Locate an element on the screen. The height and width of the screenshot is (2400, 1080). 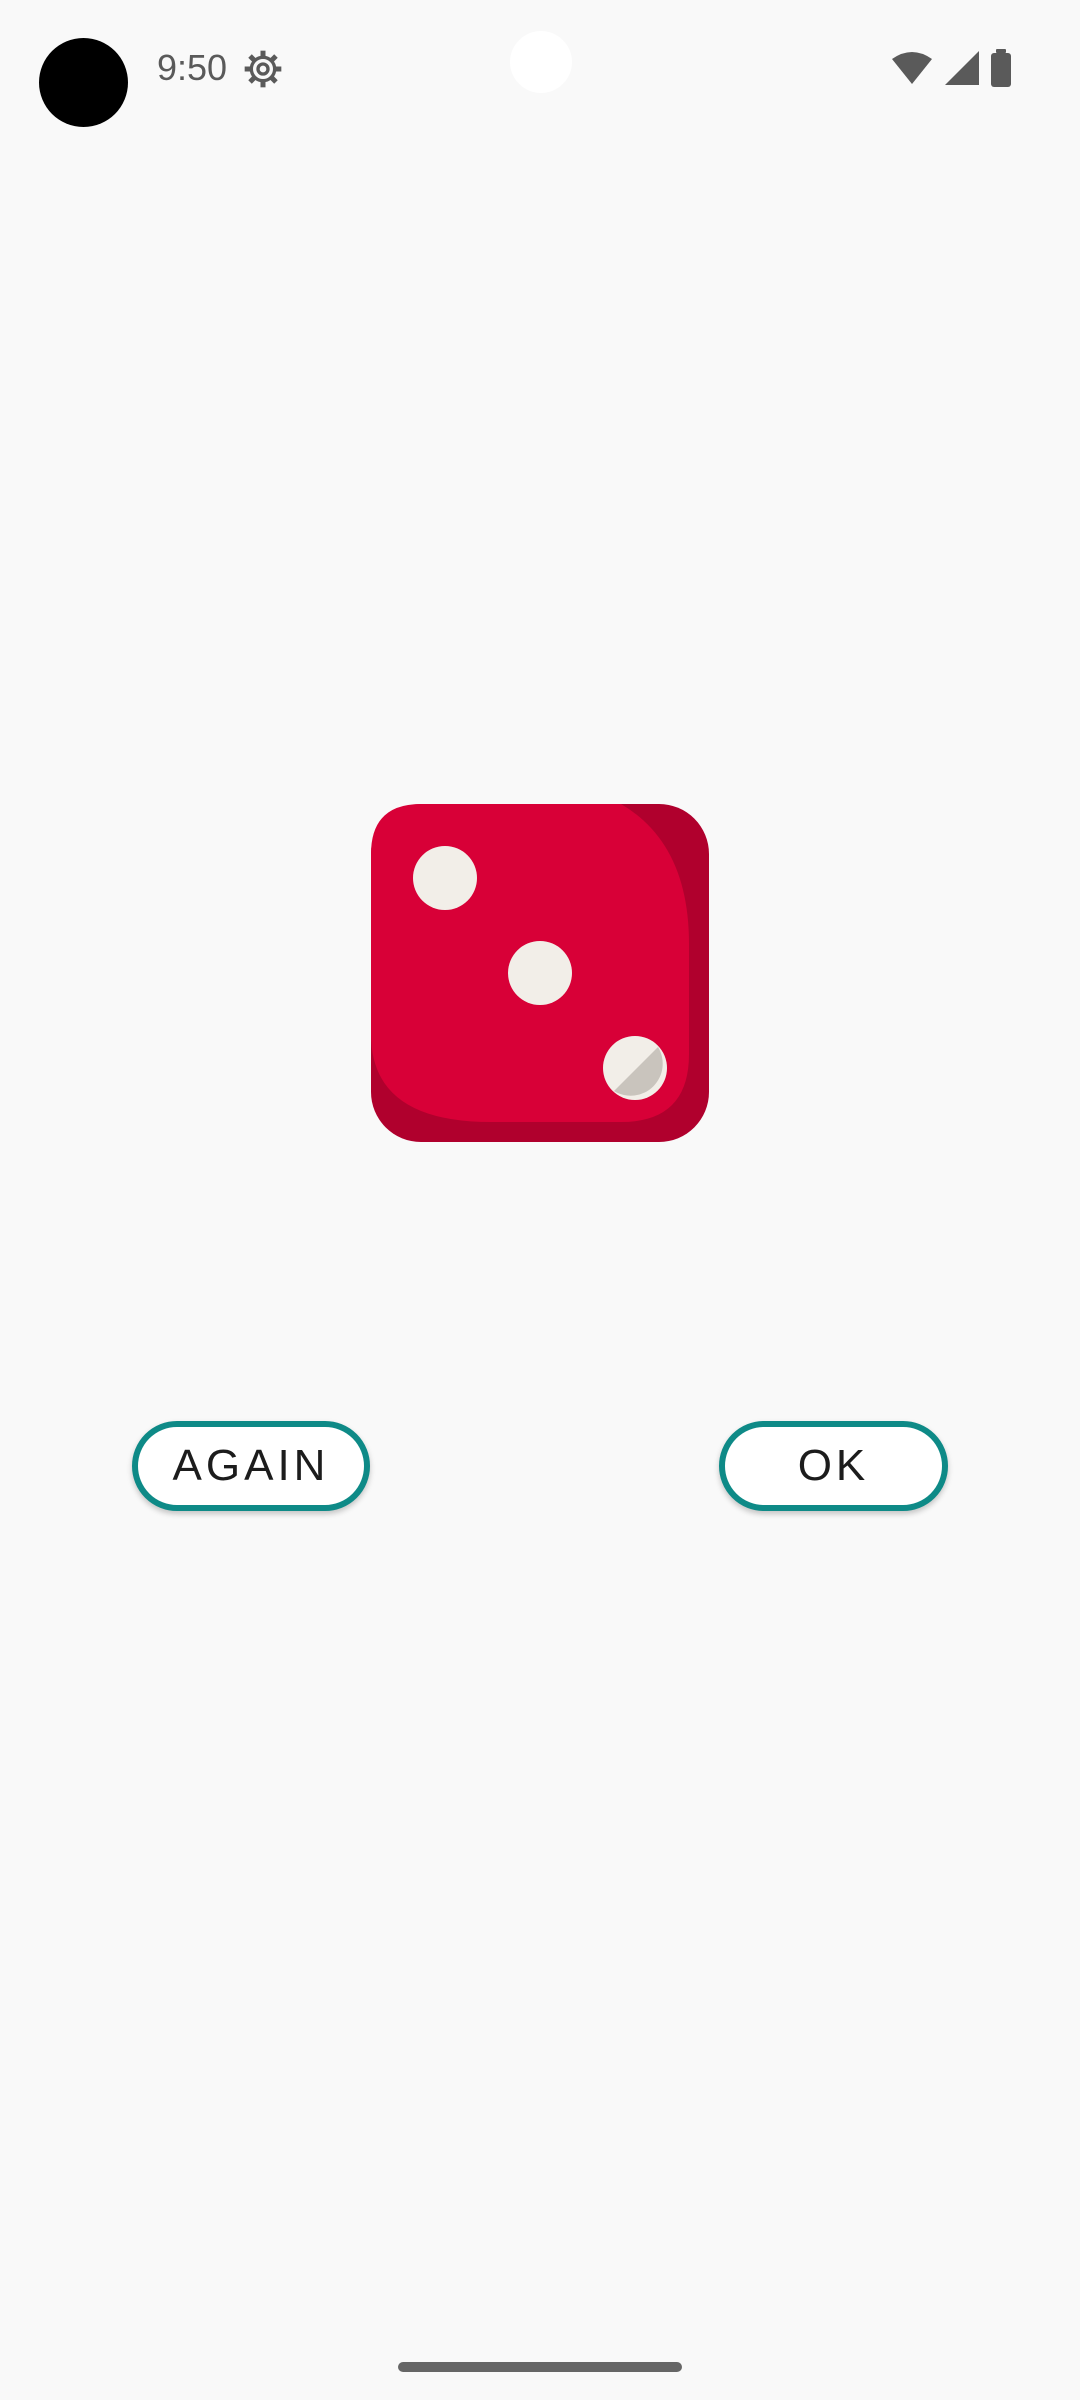
battery-icon is located at coordinates (1001, 68).